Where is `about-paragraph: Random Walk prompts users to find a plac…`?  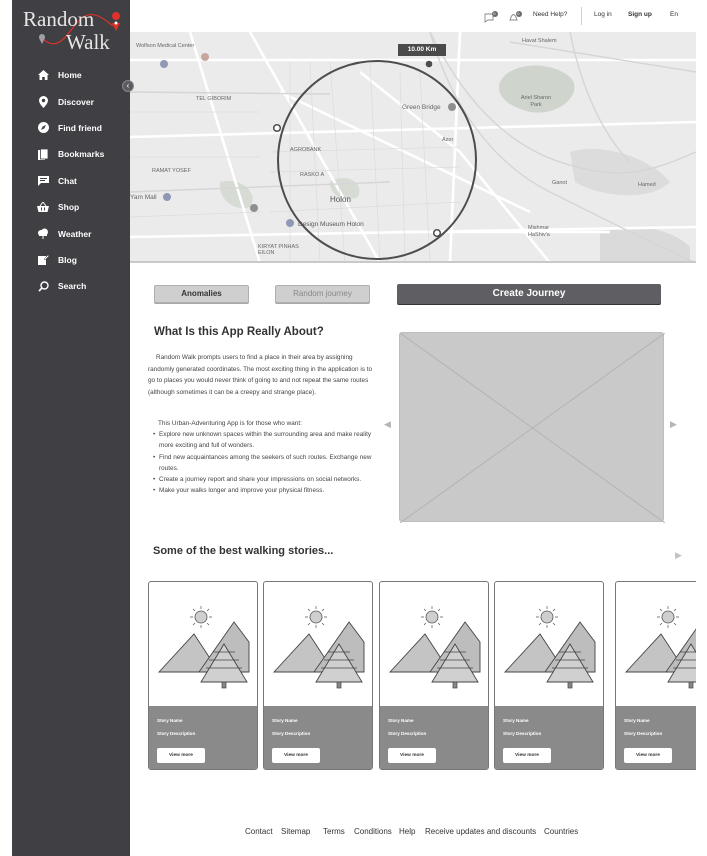 about-paragraph: Random Walk prompts users to find a plac… is located at coordinates (260, 375).